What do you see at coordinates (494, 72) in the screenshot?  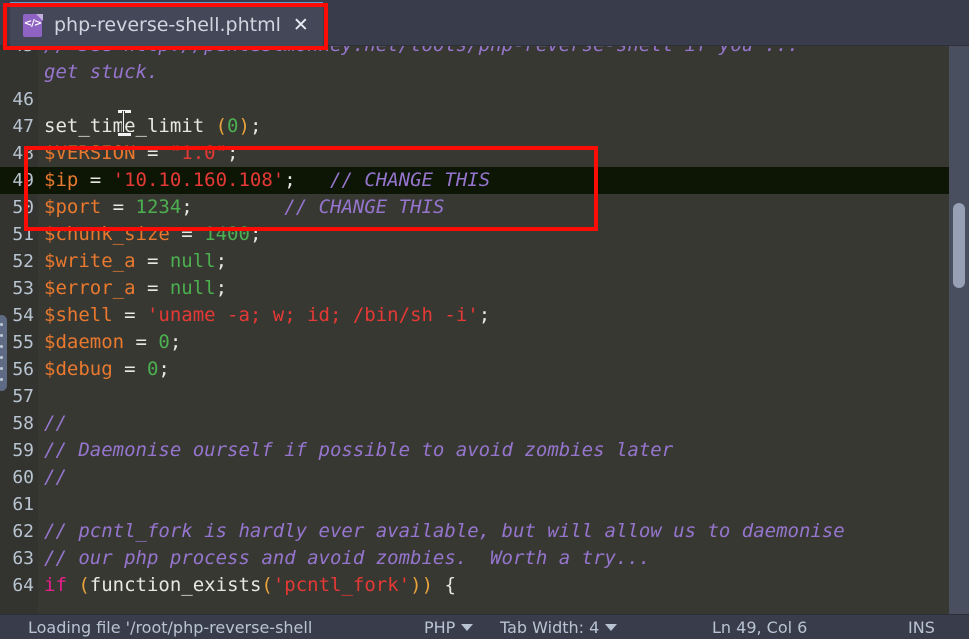 I see `line-text: get stuck.` at bounding box center [494, 72].